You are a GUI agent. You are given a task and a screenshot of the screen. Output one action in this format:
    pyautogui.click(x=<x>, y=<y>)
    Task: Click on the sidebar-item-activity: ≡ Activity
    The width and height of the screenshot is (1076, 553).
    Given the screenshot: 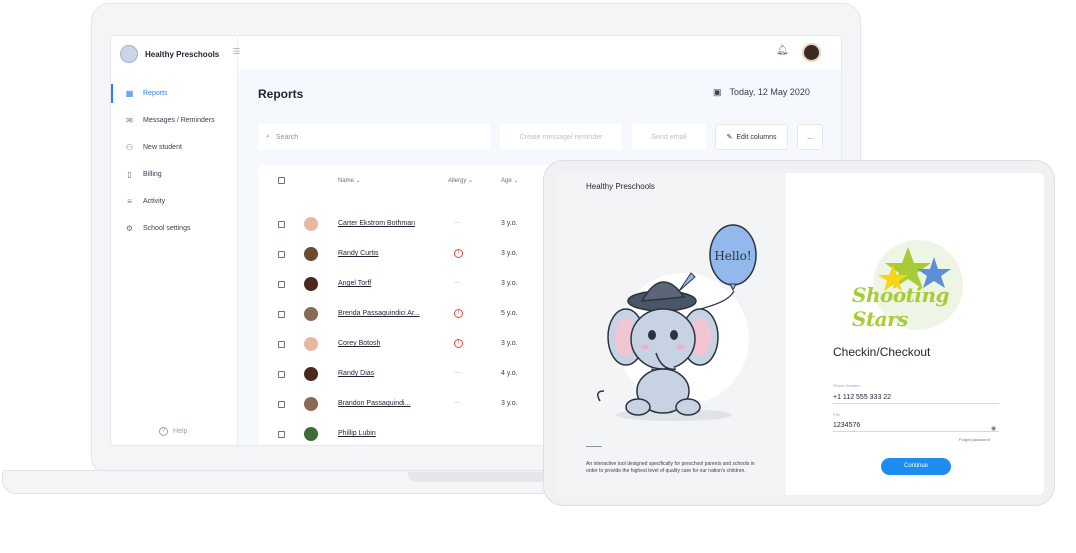 What is the action you would take?
    pyautogui.click(x=174, y=201)
    